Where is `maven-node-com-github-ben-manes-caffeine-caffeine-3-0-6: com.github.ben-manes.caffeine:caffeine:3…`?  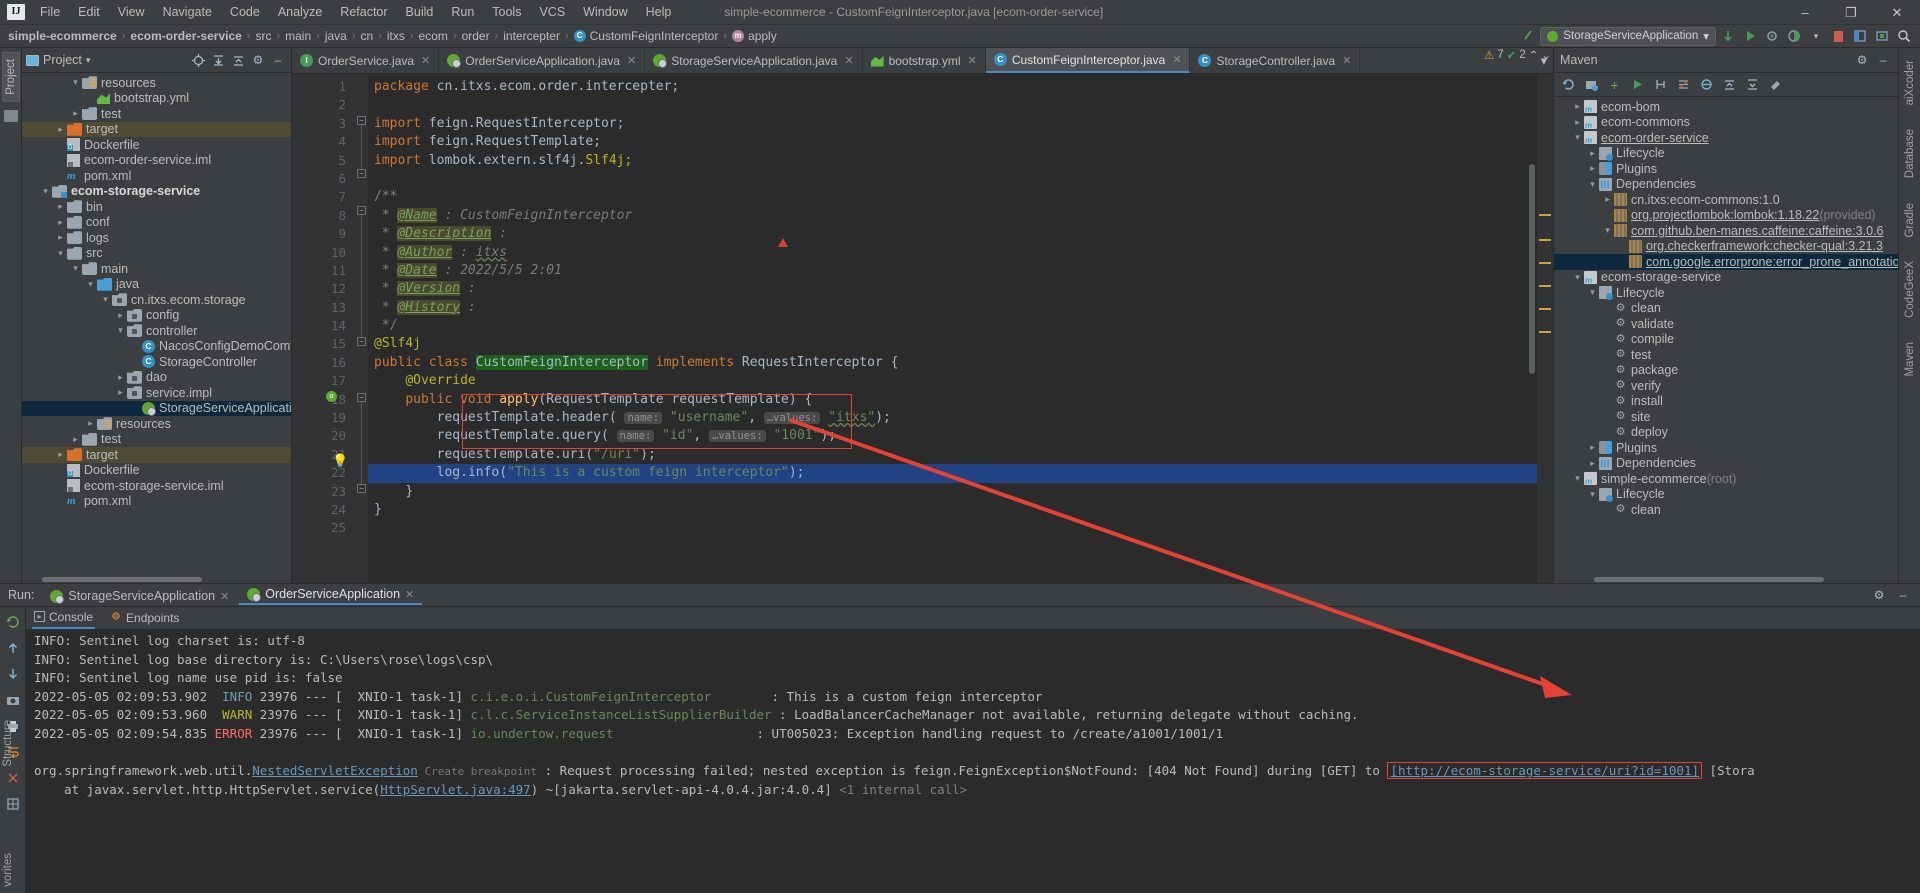 maven-node-com-github-ben-manes-caffeine-caffeine-3-0-6: com.github.ben-manes.caffeine:caffeine:3… is located at coordinates (1726, 231).